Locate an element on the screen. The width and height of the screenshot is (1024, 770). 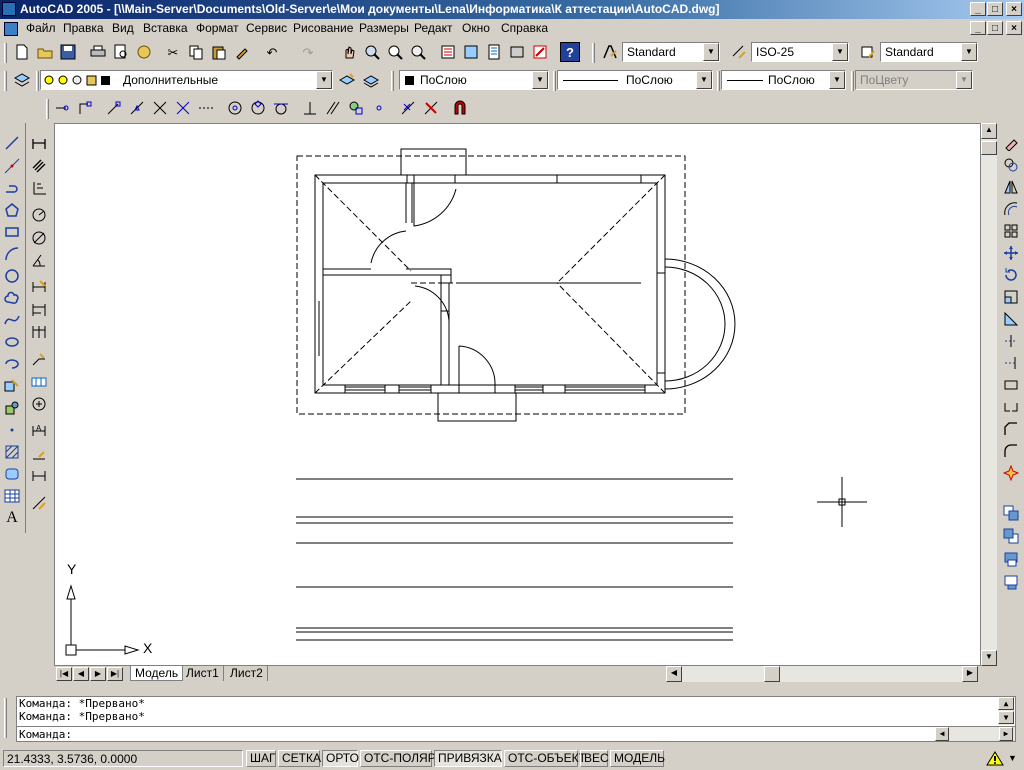
hatch-icon is located at coordinates (12, 452).